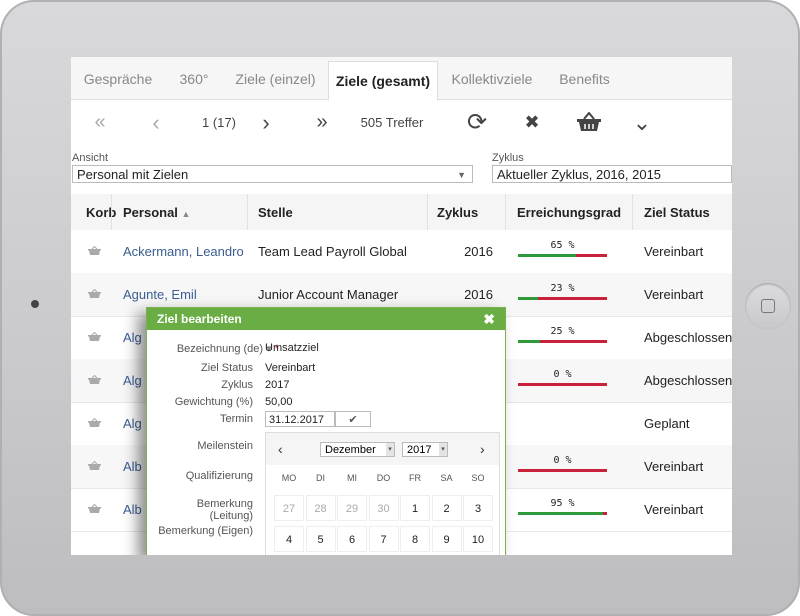 The height and width of the screenshot is (616, 800). What do you see at coordinates (425, 449) in the screenshot?
I see `year-select: 2017 ▾` at bounding box center [425, 449].